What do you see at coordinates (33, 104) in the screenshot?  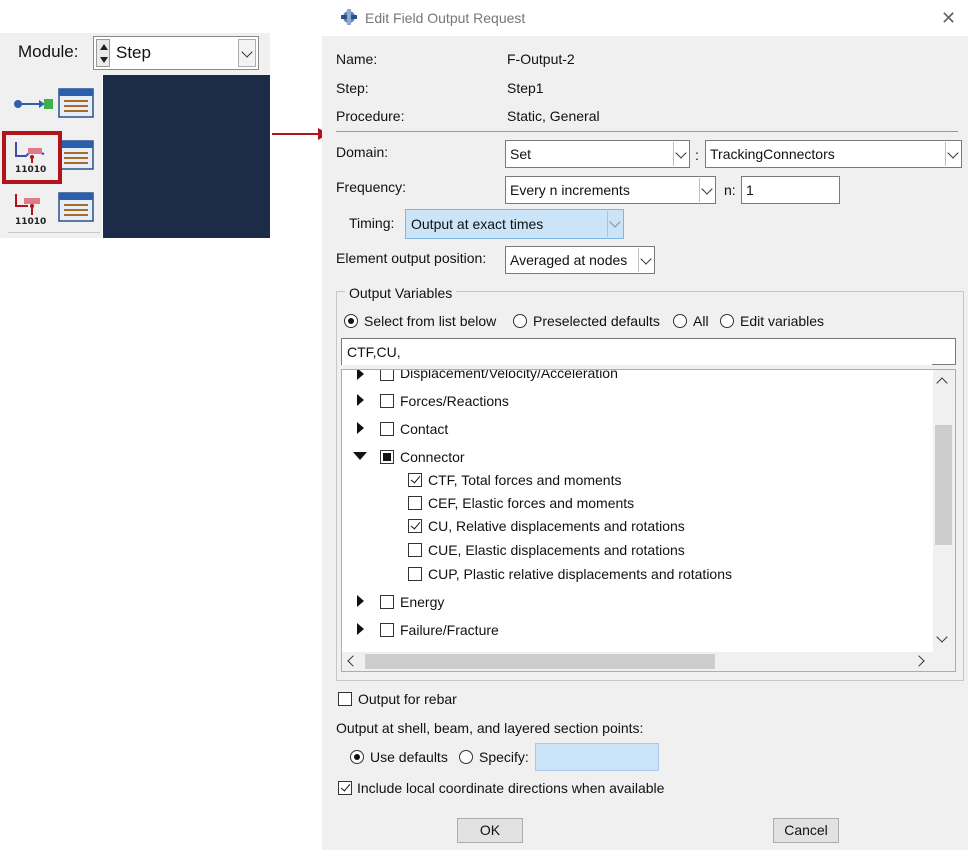 I see `connector-step-icon` at bounding box center [33, 104].